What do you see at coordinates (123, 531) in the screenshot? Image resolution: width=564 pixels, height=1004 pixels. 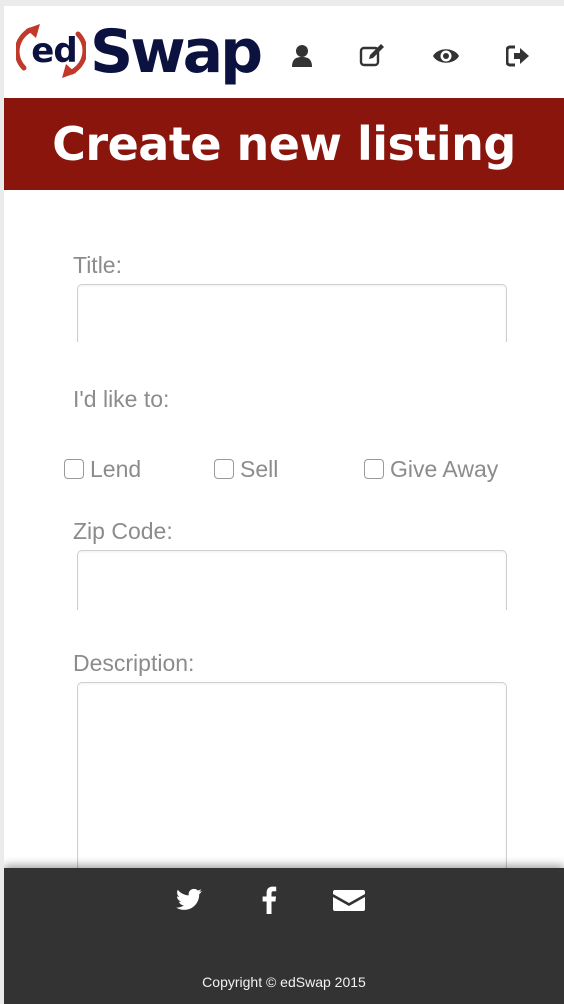 I see `zip-label: Zip Code:` at bounding box center [123, 531].